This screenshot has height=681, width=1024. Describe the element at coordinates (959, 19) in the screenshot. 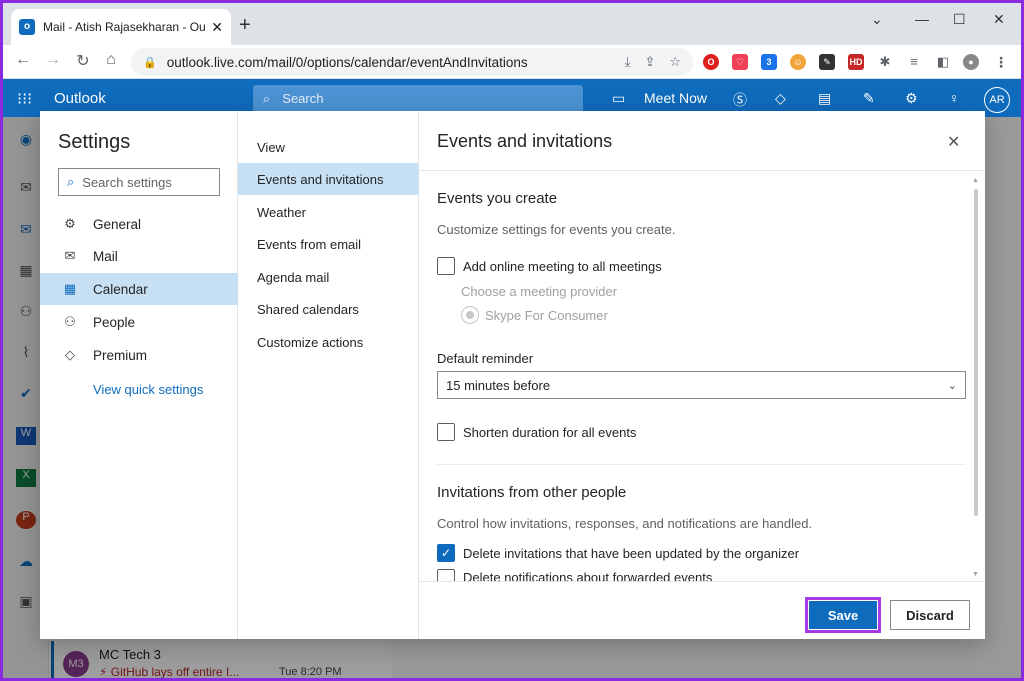

I see `maximize-icon: ☐` at that location.